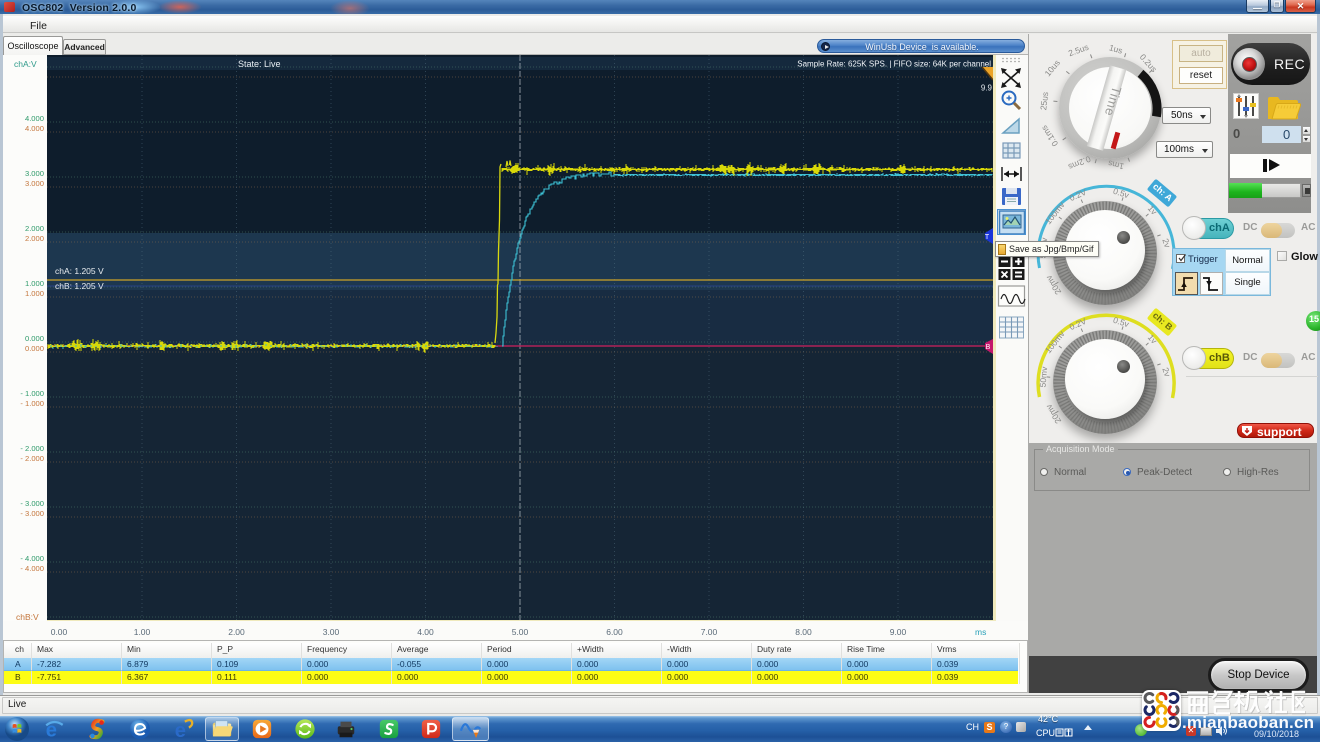 The image size is (1320, 742). Describe the element at coordinates (79, 286) in the screenshot. I see `svg-text: chB: 1.205 V` at that location.